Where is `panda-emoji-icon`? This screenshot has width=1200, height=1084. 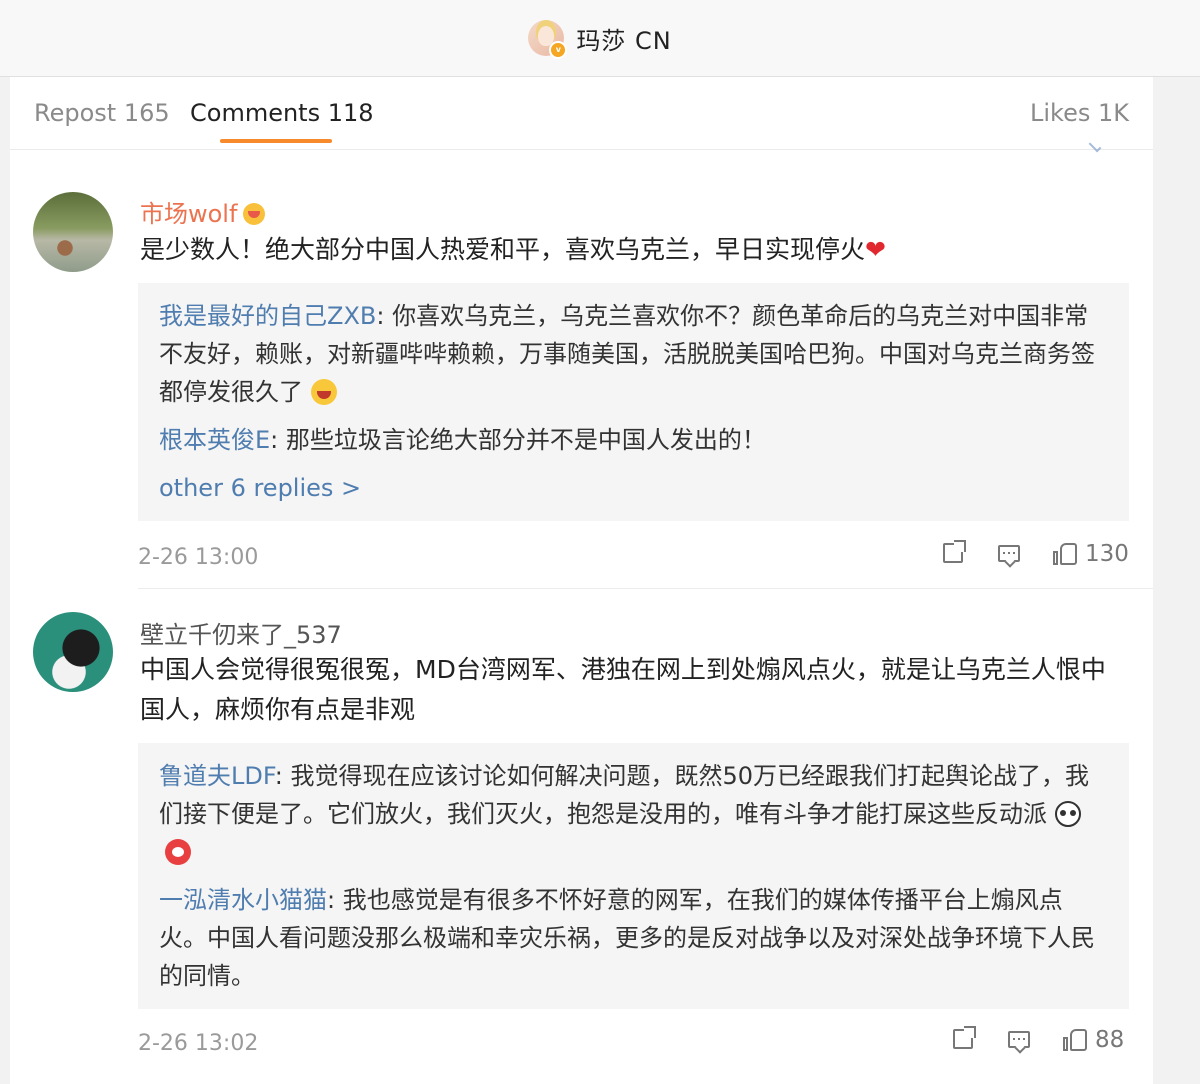
panda-emoji-icon is located at coordinates (1067, 814).